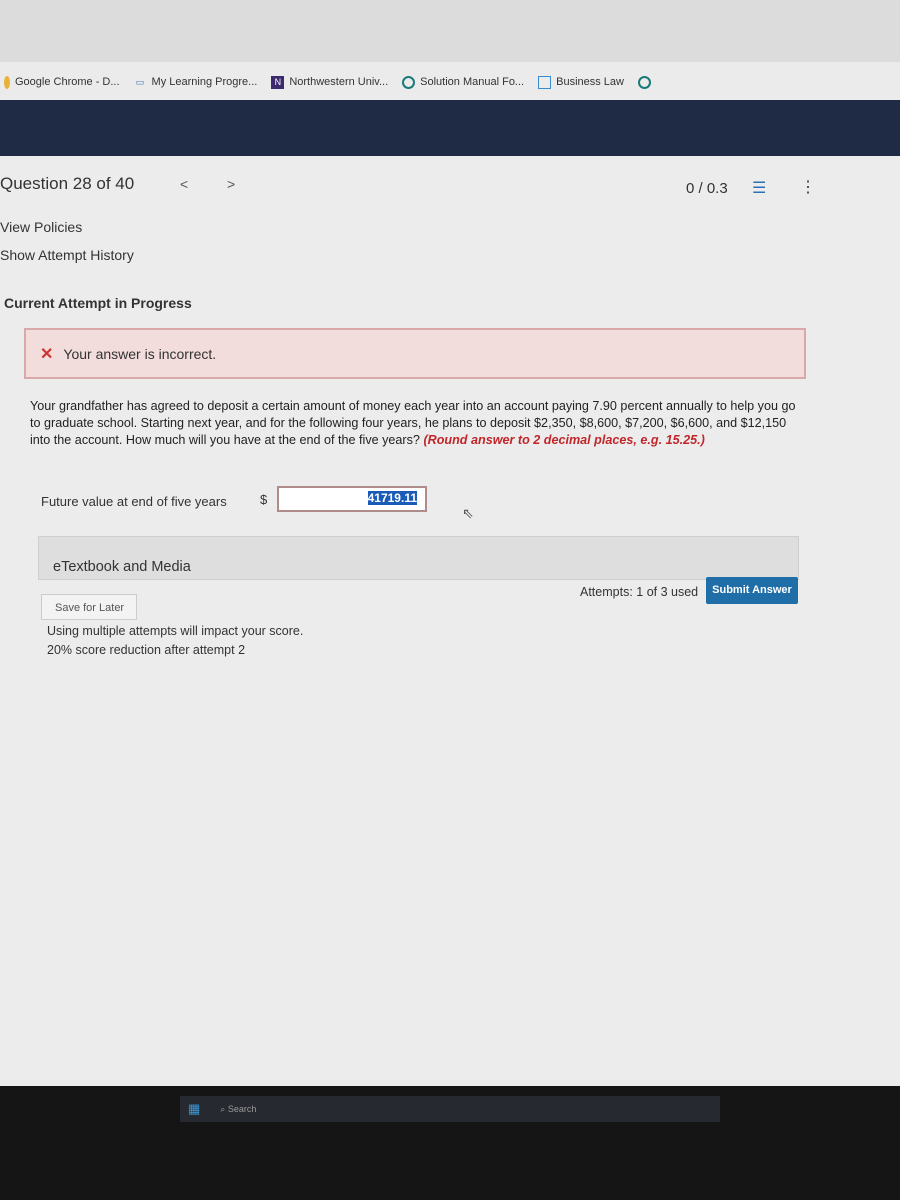  What do you see at coordinates (146, 650) in the screenshot?
I see `warning-line: 20% score reduction after attempt 2` at bounding box center [146, 650].